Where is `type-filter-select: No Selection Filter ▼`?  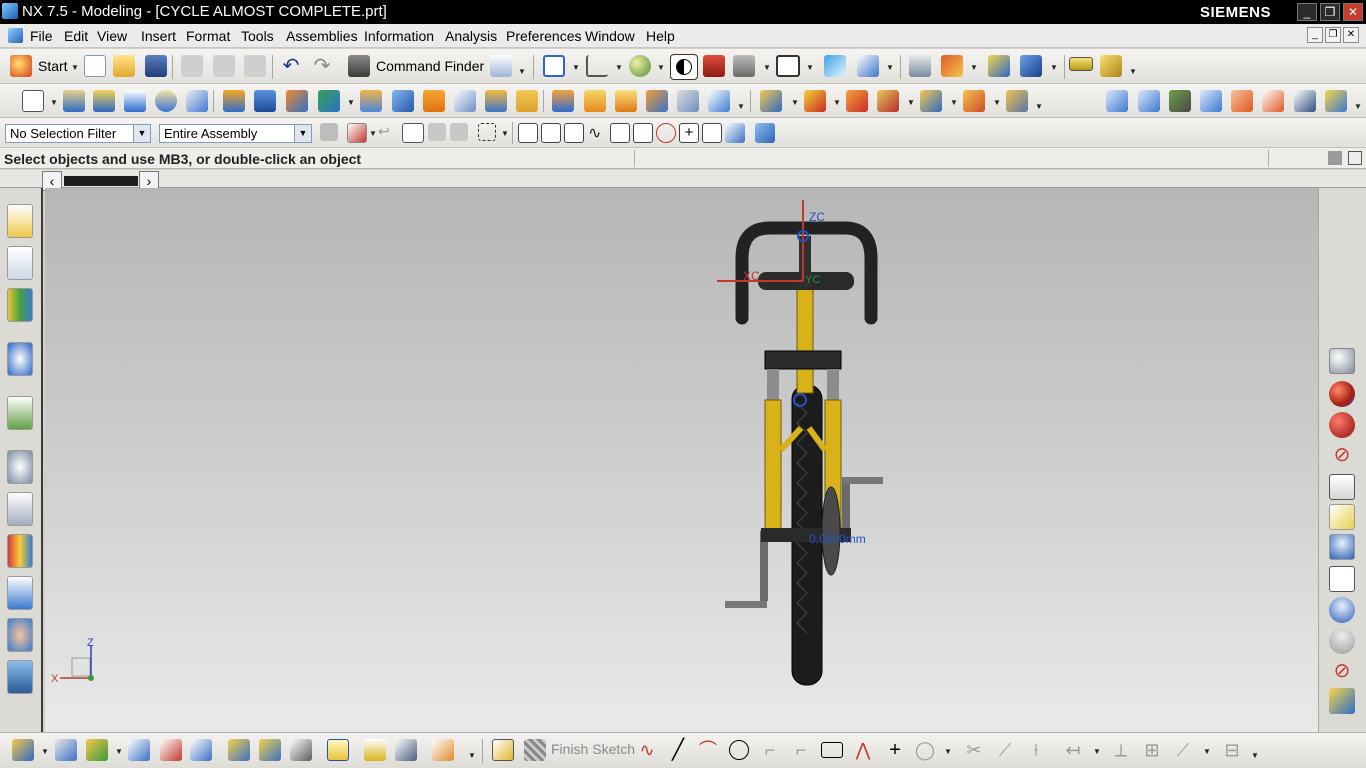 type-filter-select: No Selection Filter ▼ is located at coordinates (78, 133).